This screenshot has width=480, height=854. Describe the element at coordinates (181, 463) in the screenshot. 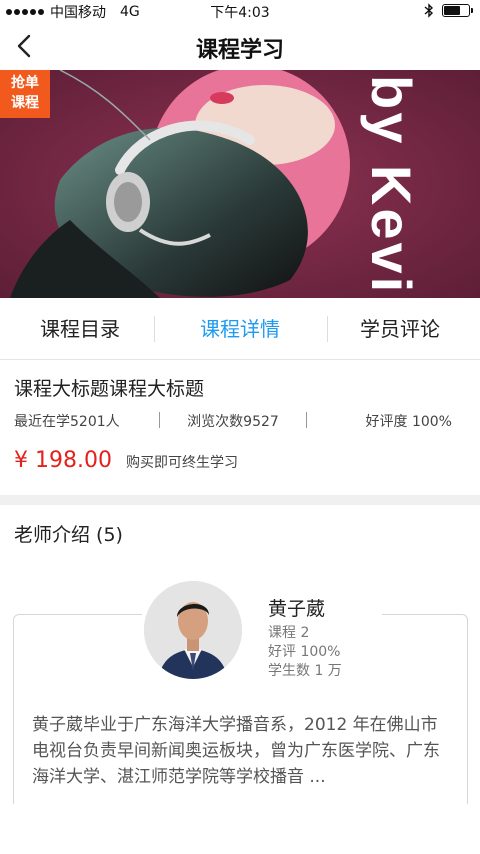

I see `price-note: 购买即可终生学习` at that location.